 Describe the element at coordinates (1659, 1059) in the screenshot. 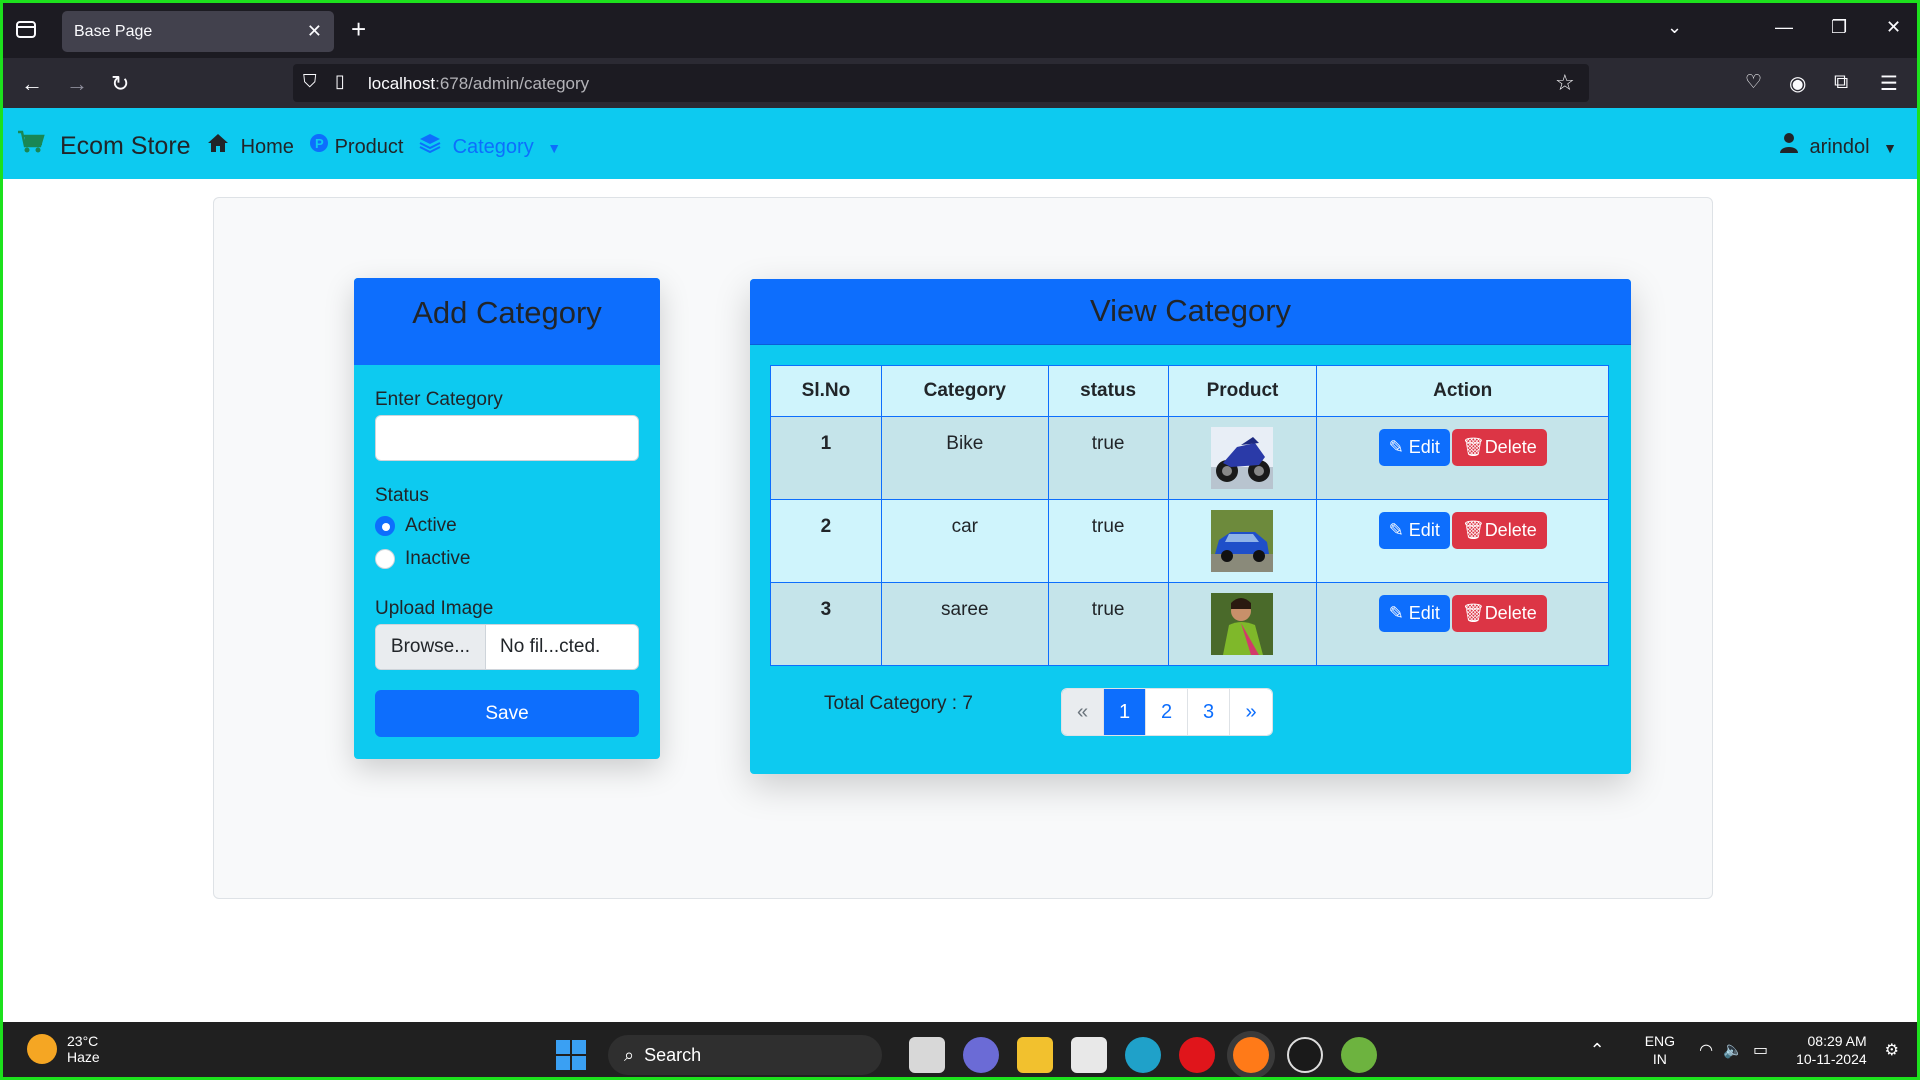

I see `lang-region: IN` at that location.